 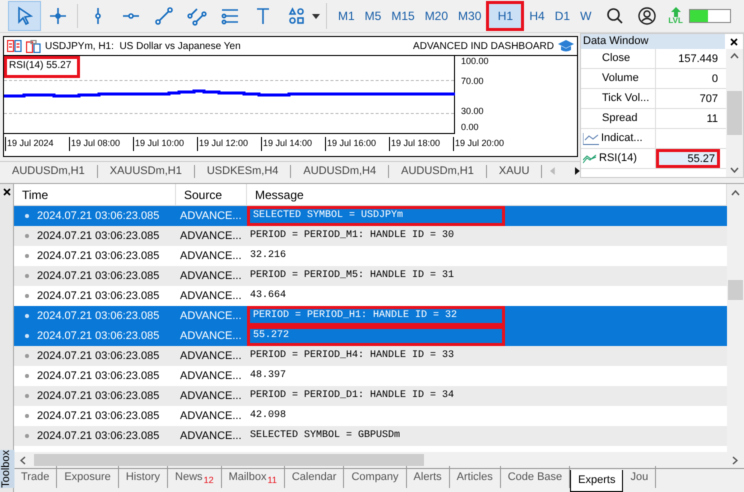 I want to click on chart-tab: AUDUSDm,H4, so click(x=340, y=171).